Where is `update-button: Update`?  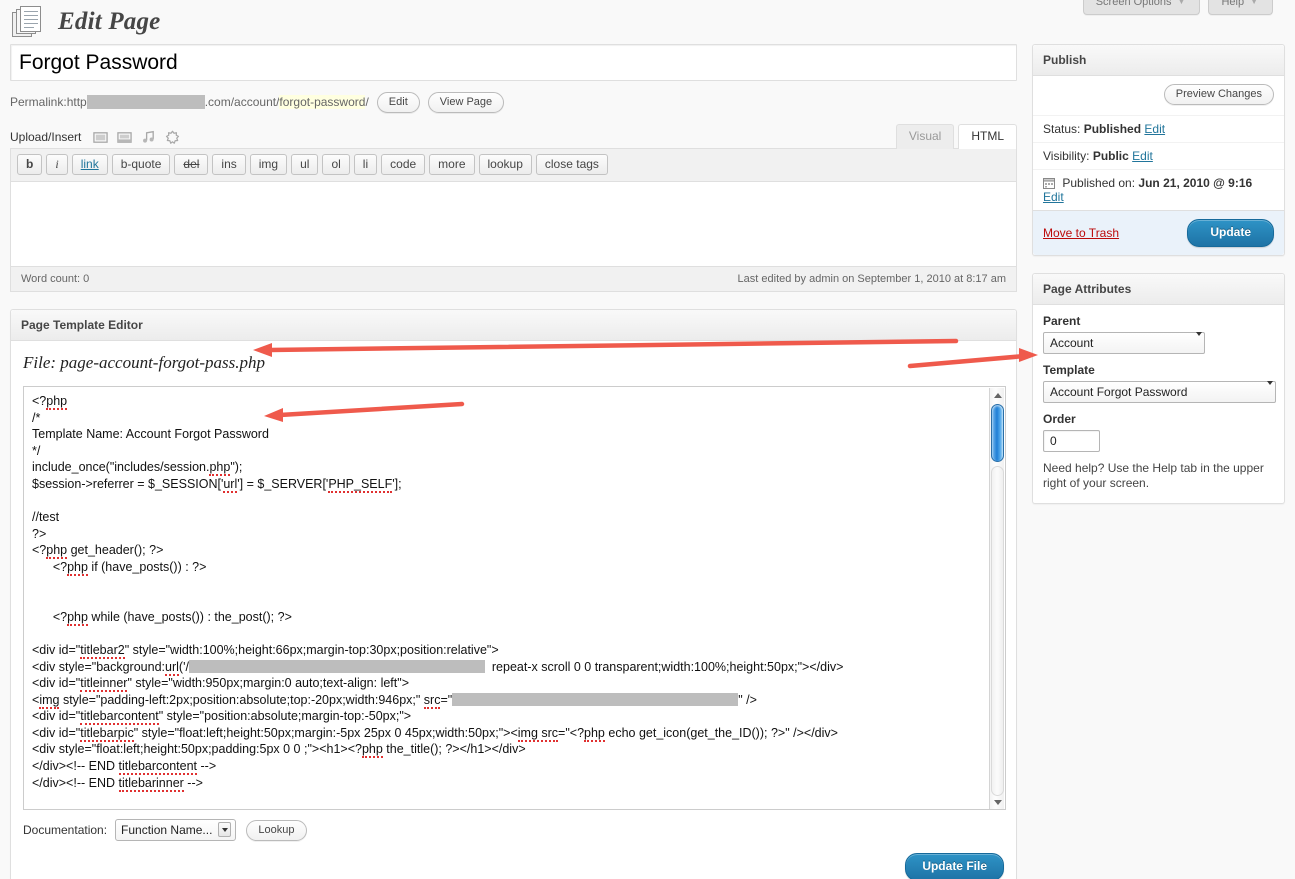 update-button: Update is located at coordinates (1230, 233).